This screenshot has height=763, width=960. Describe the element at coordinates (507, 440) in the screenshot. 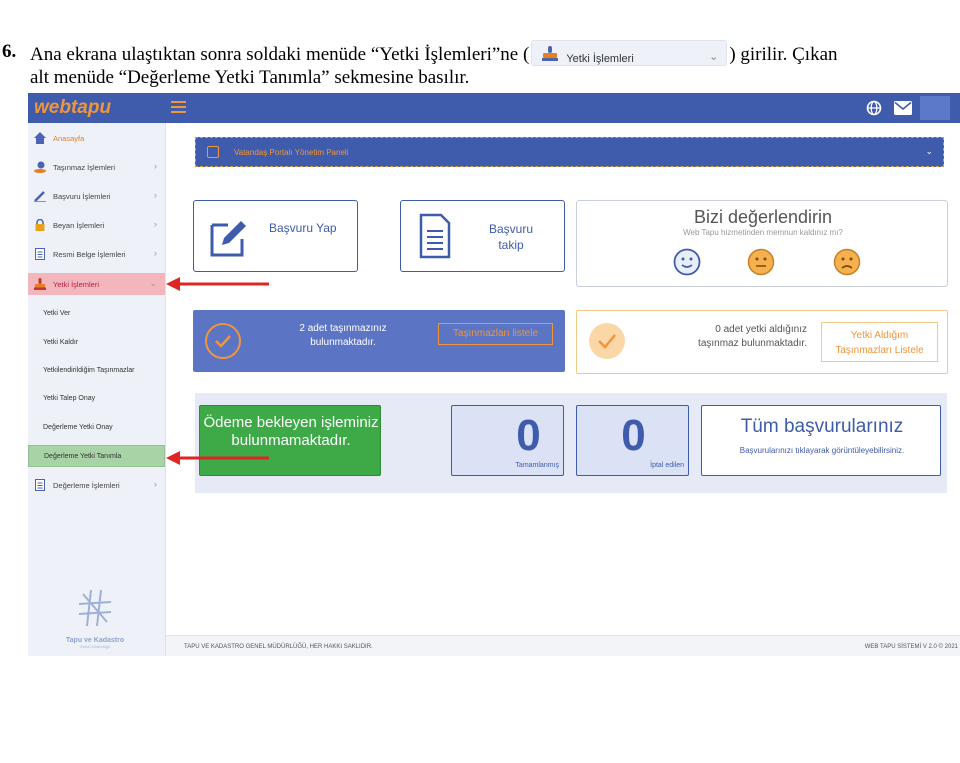

I see `completed-count-card: 0 Tamamlanmış` at that location.